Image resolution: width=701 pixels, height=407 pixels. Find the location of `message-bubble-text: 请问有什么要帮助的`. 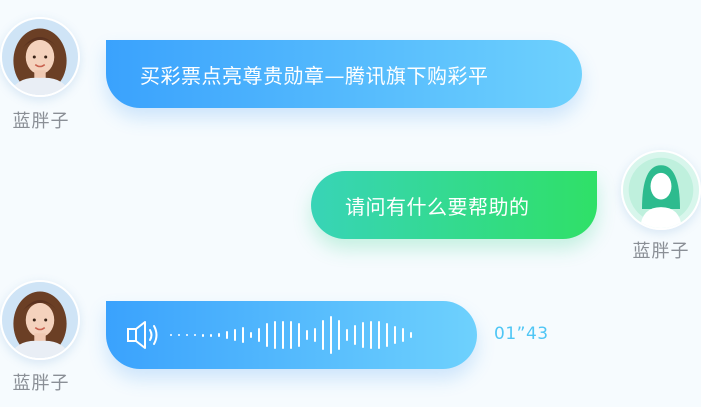

message-bubble-text: 请问有什么要帮助的 is located at coordinates (454, 205).